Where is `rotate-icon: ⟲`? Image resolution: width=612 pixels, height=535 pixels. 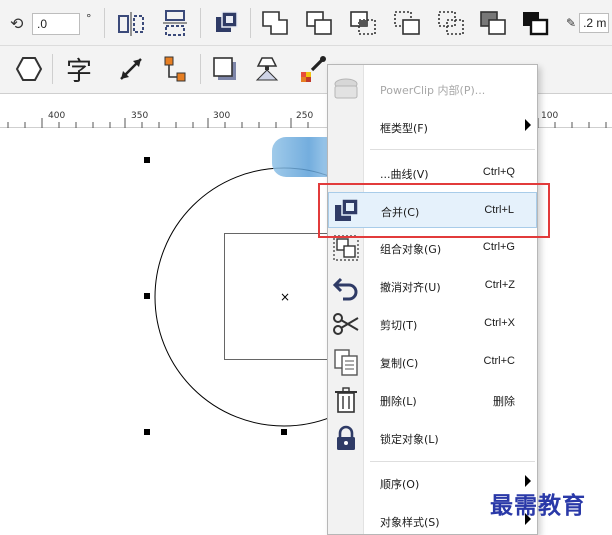 rotate-icon: ⟲ is located at coordinates (17, 23).